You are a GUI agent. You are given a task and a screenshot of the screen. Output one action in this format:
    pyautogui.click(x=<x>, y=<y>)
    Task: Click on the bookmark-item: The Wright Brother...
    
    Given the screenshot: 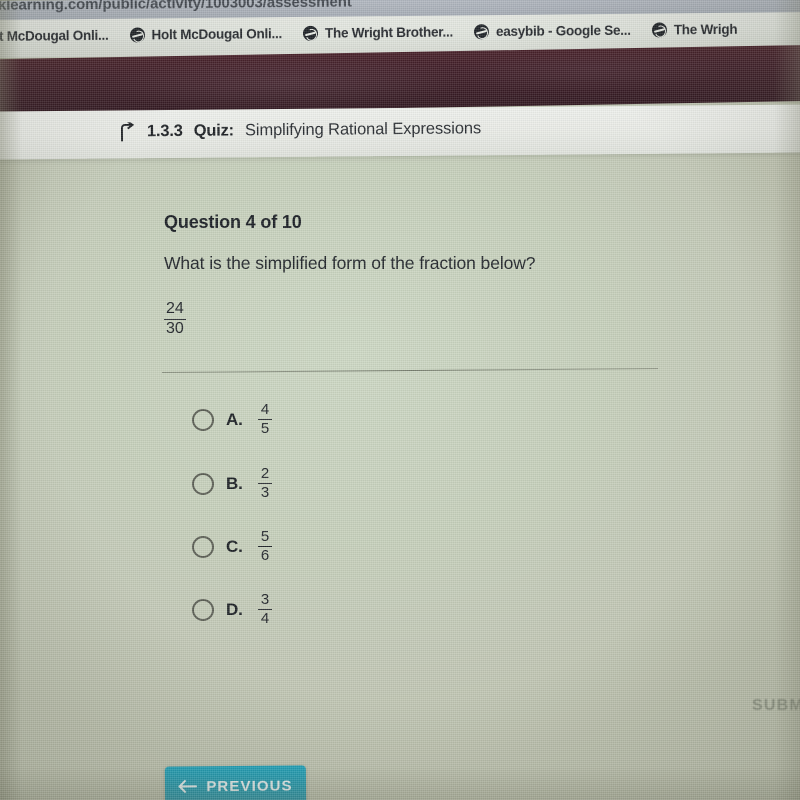 What is the action you would take?
    pyautogui.click(x=378, y=32)
    